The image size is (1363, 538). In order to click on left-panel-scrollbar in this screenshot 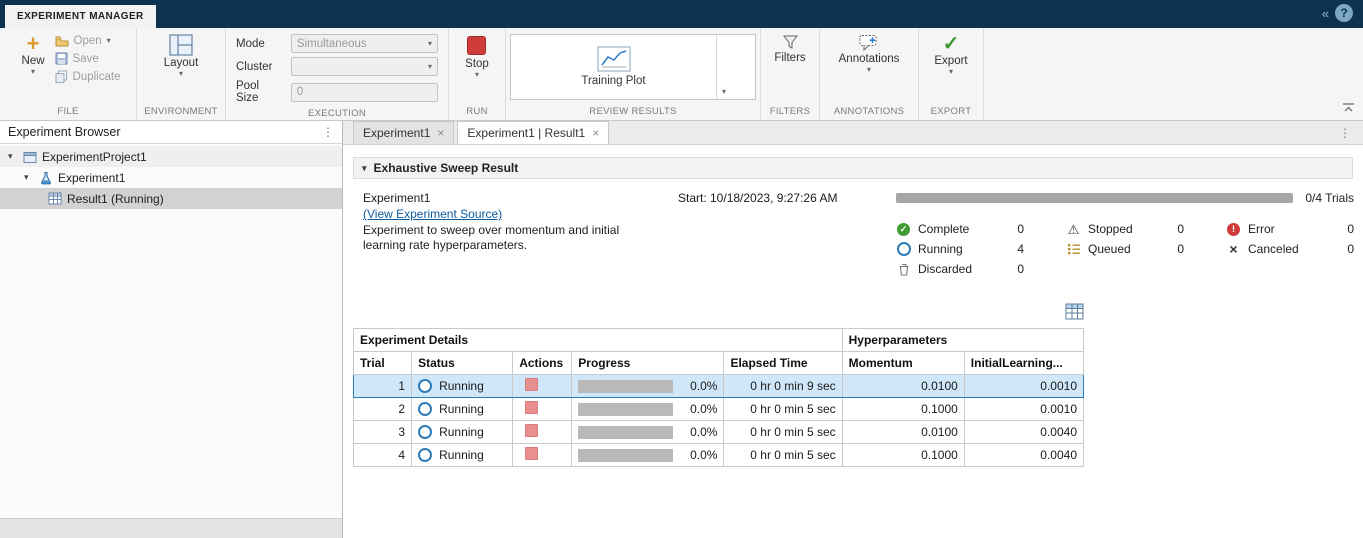, I will do `click(171, 528)`.